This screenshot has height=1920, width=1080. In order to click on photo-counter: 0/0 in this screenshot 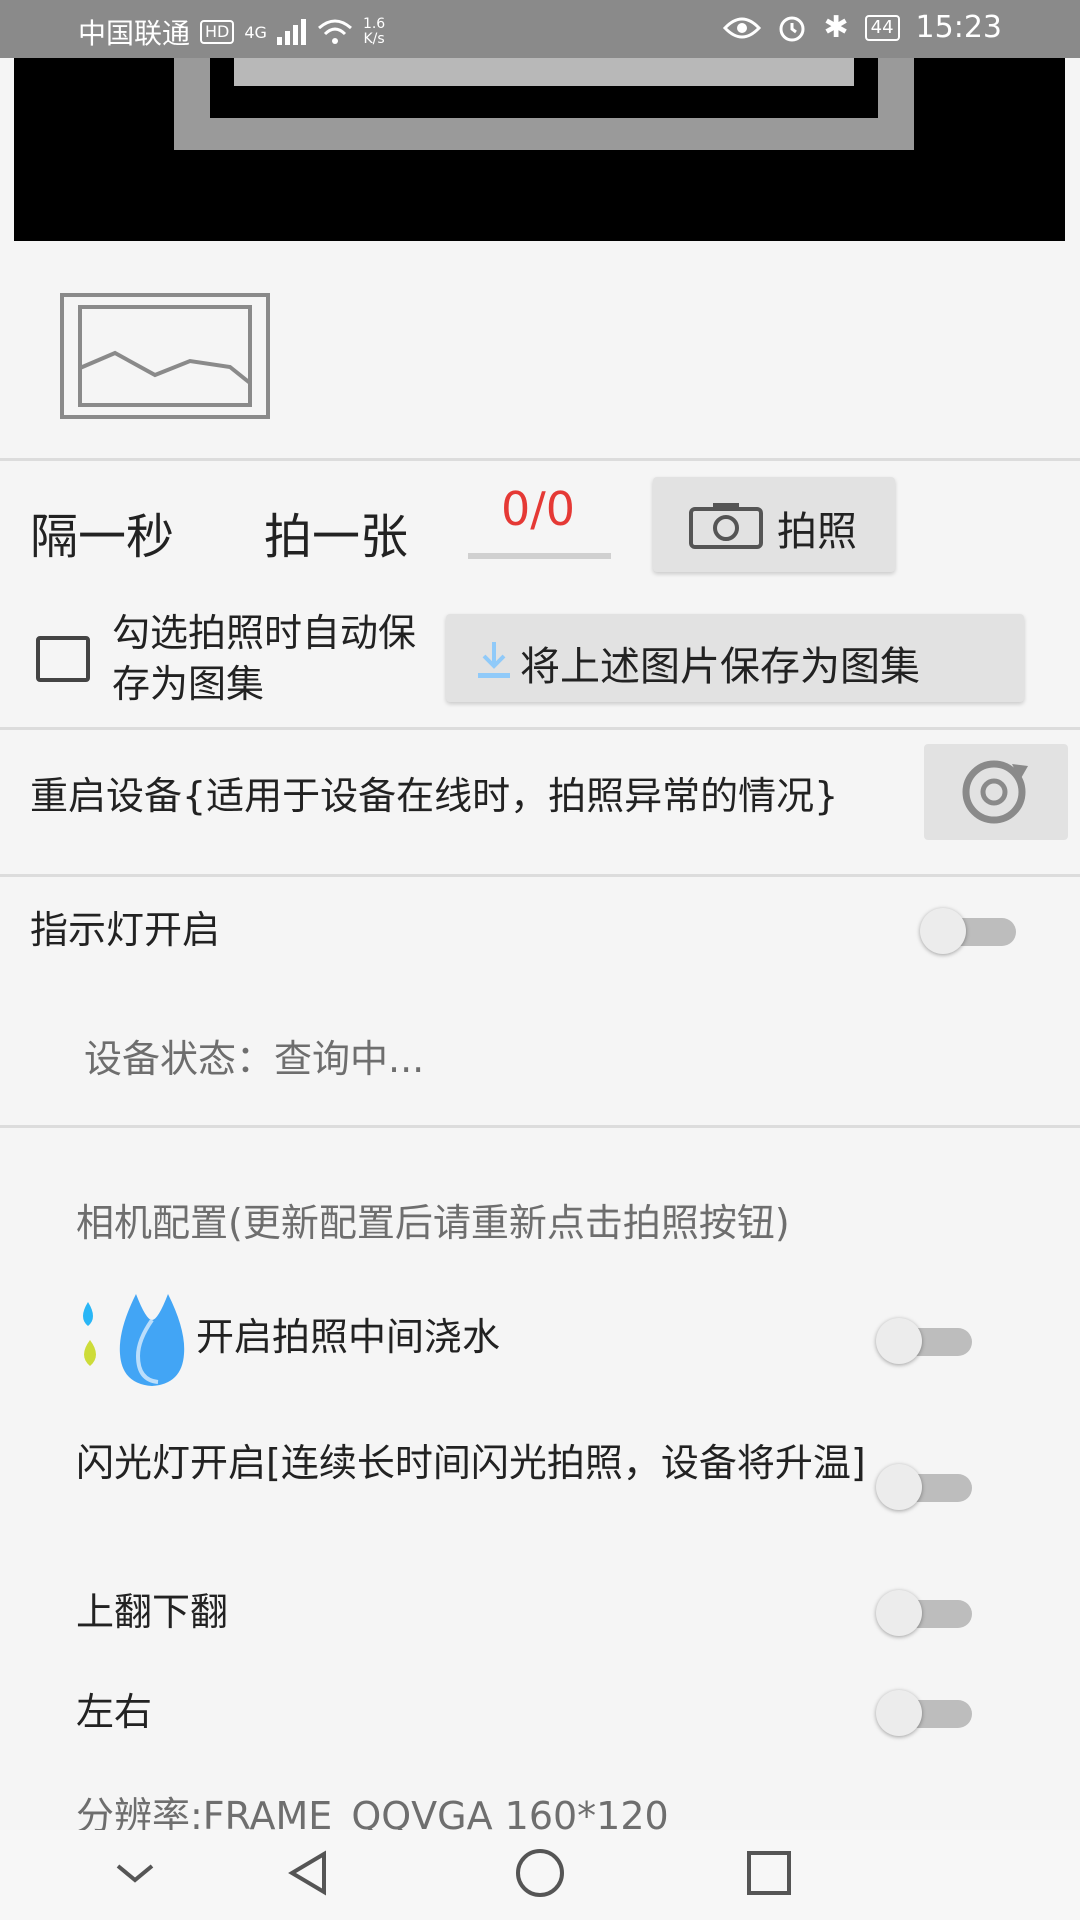, I will do `click(538, 509)`.